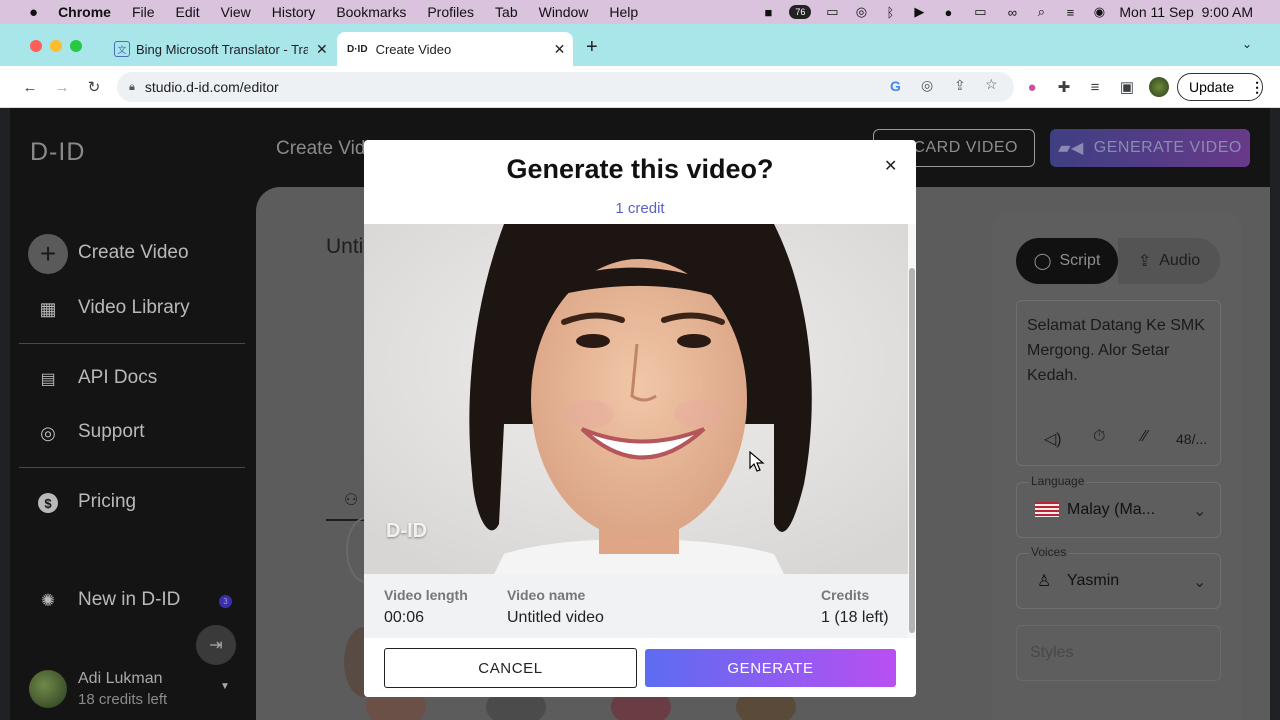  Describe the element at coordinates (107, 502) in the screenshot. I see `sidebar-item-pricing: Pricing` at that location.